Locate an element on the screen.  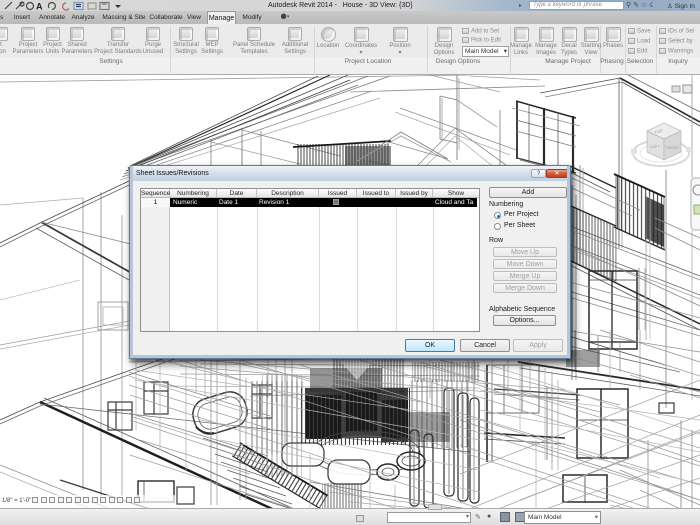
svg-text: A is located at coordinates (39, 6).